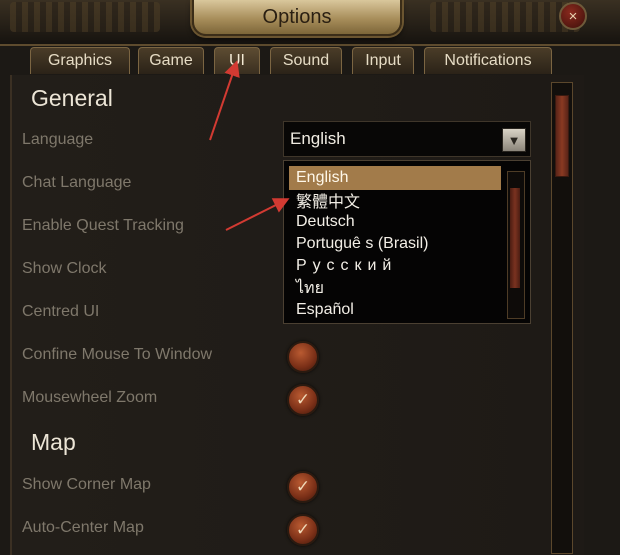  Describe the element at coordinates (395, 288) in the screenshot. I see `language-option-thai: ไทย` at that location.